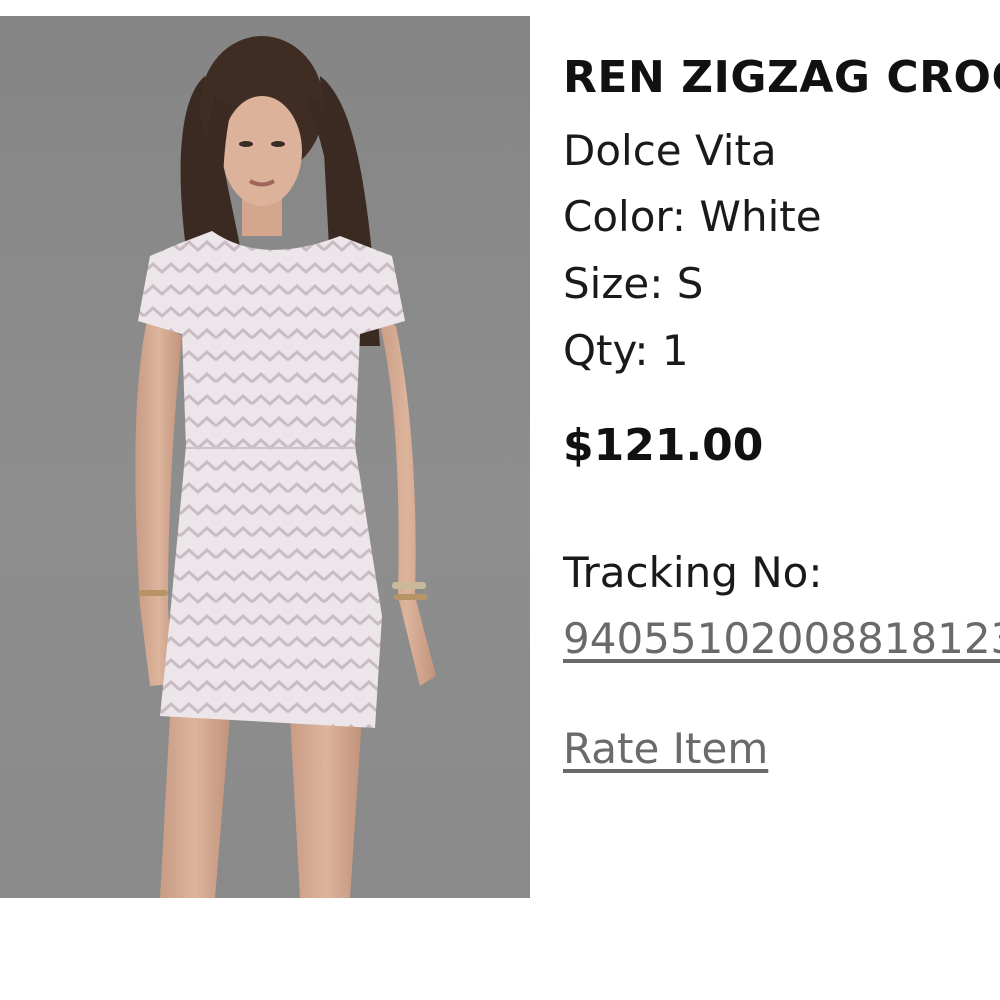  Describe the element at coordinates (633, 283) in the screenshot. I see `product-size: Size: S` at that location.